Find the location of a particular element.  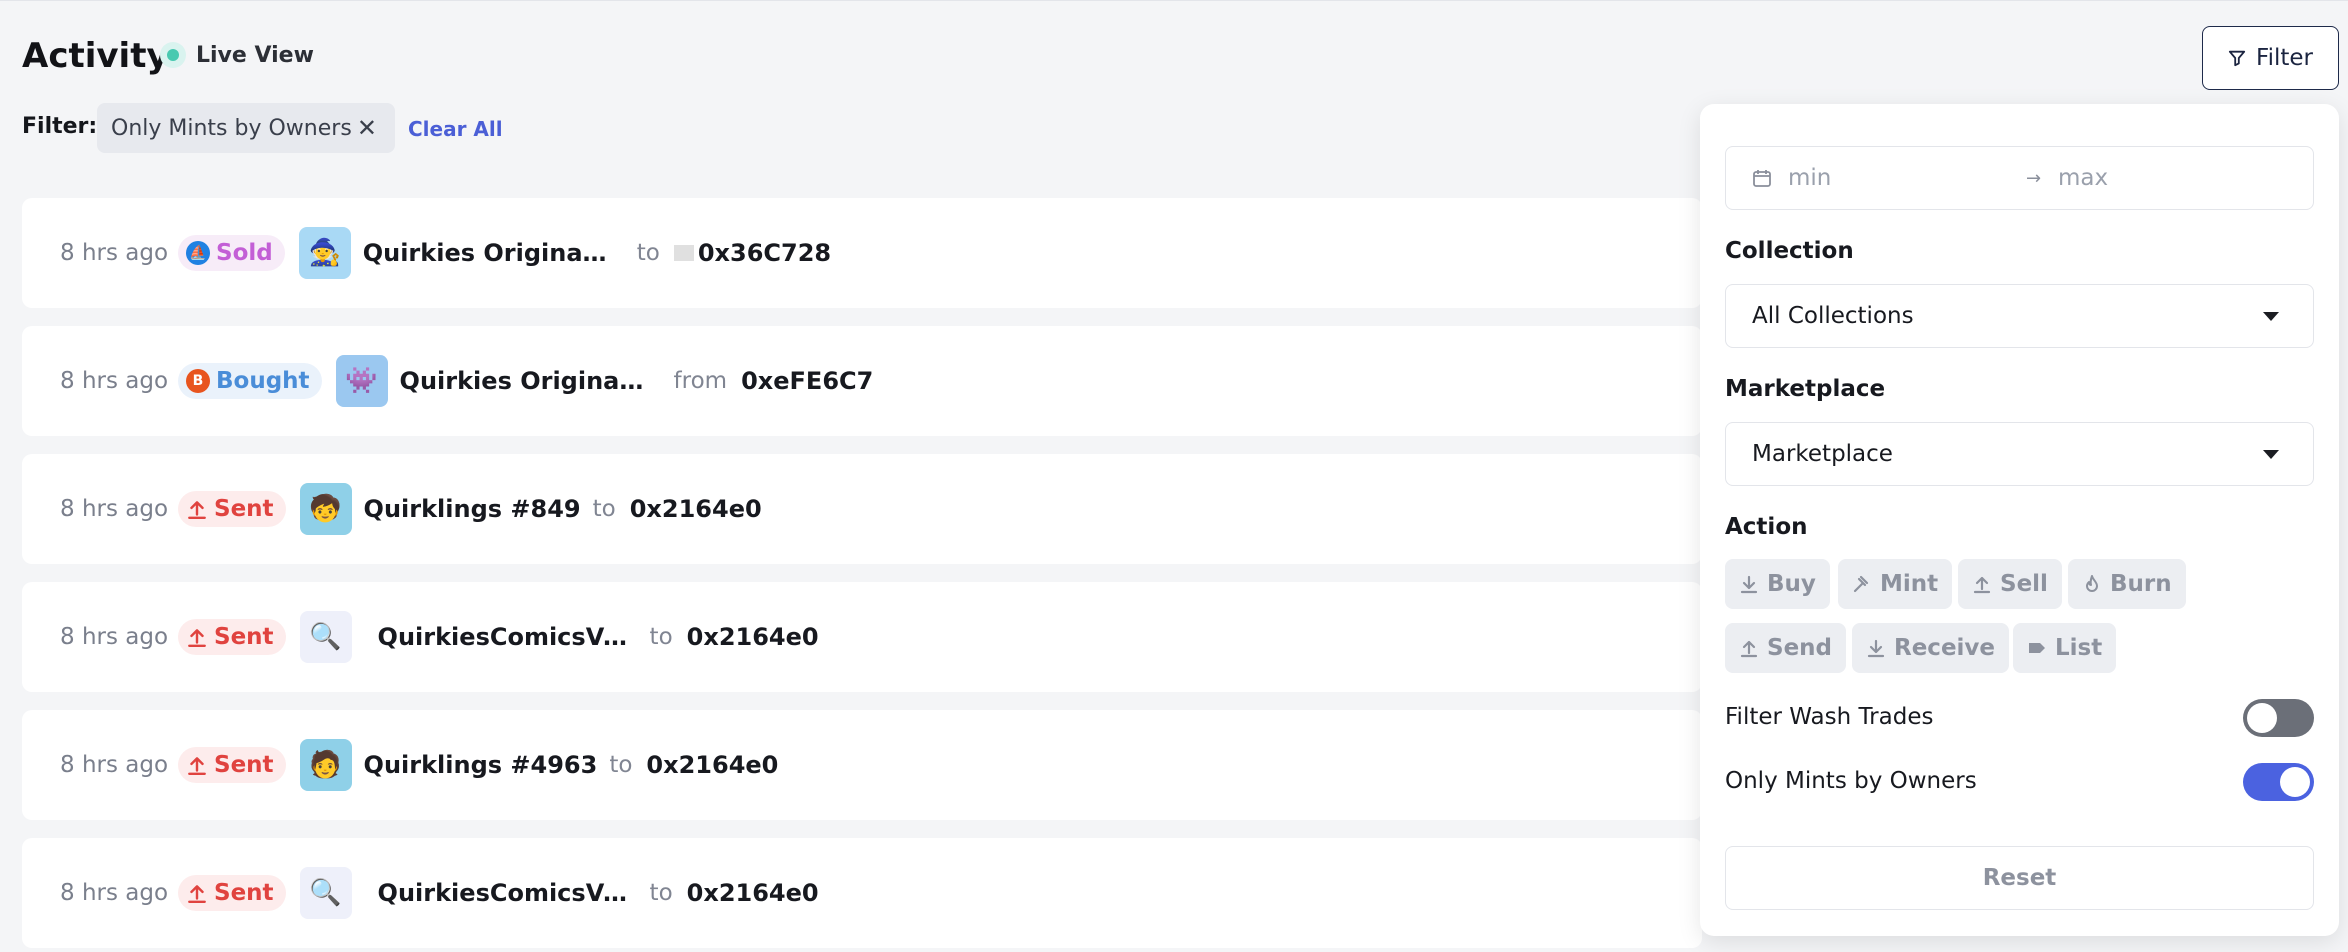

collection-select-value: All Collections is located at coordinates (1833, 316).